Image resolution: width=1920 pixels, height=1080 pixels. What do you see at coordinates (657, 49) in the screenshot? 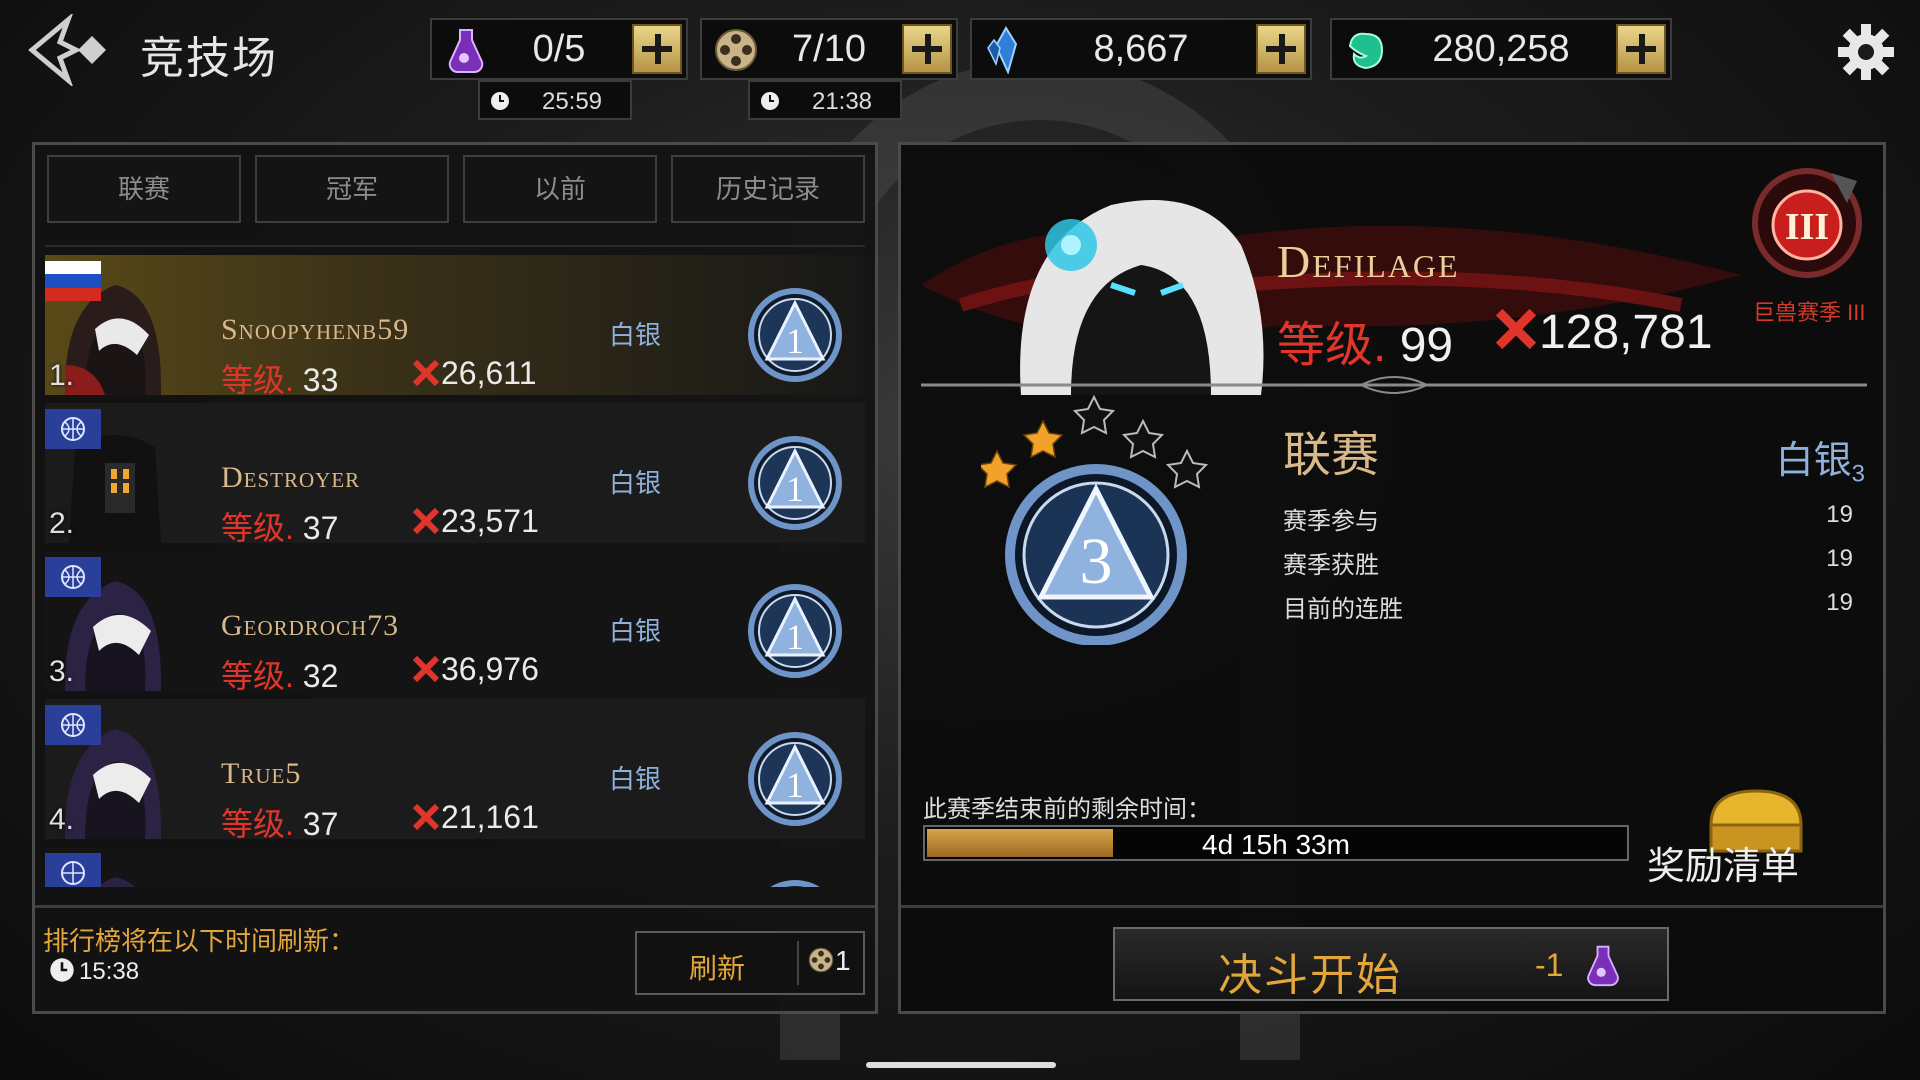
I see `add-tickets-button` at bounding box center [657, 49].